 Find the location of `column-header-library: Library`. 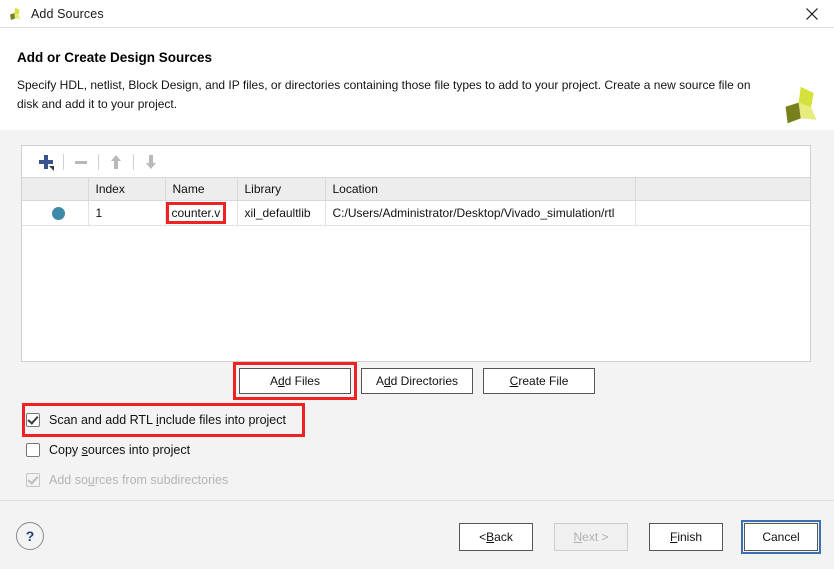

column-header-library: Library is located at coordinates (281, 189).